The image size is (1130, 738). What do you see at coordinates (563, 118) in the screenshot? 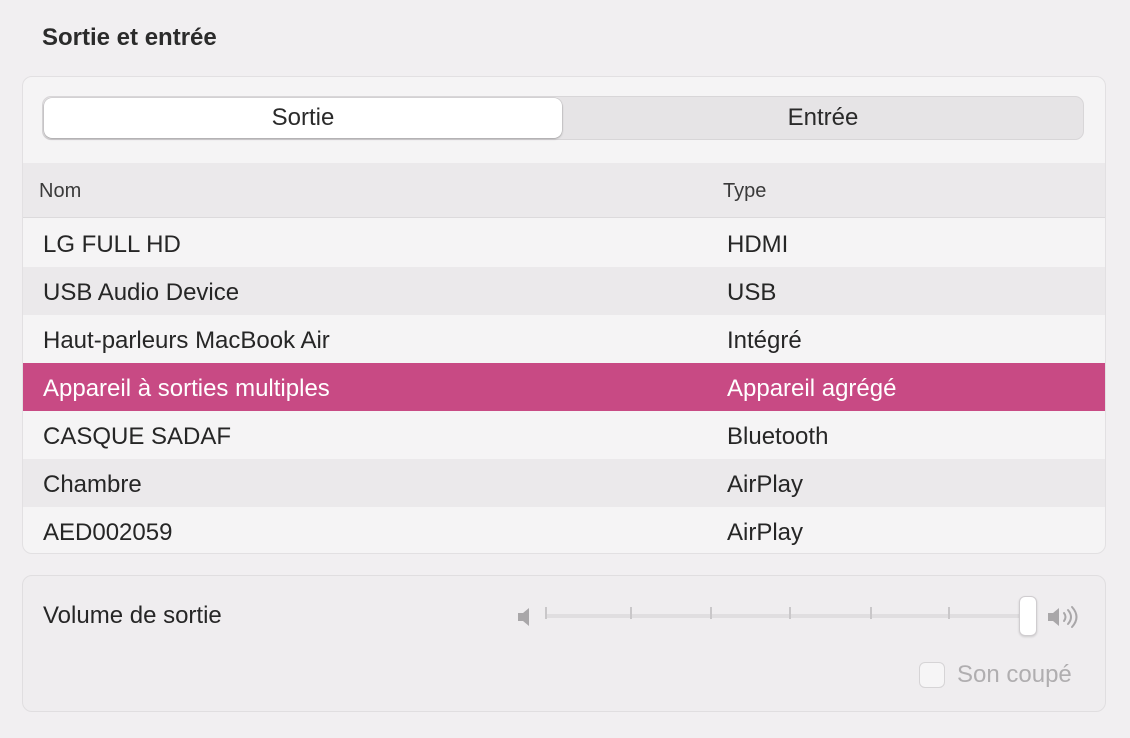
I see `output-input-segmented-control: Sortie Entrée` at bounding box center [563, 118].